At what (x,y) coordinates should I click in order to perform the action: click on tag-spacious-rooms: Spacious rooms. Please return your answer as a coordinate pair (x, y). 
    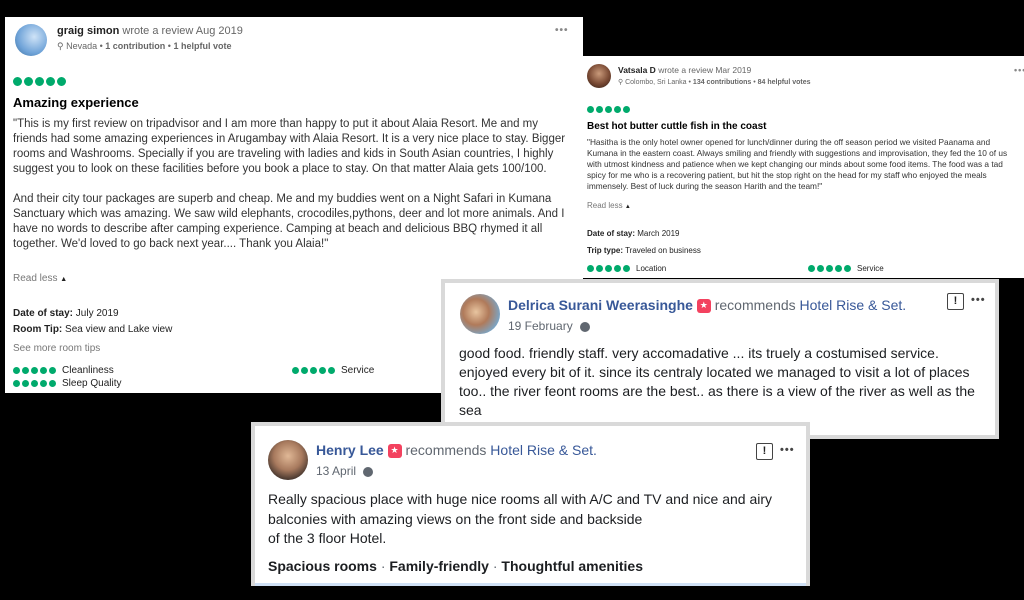
    Looking at the image, I should click on (322, 566).